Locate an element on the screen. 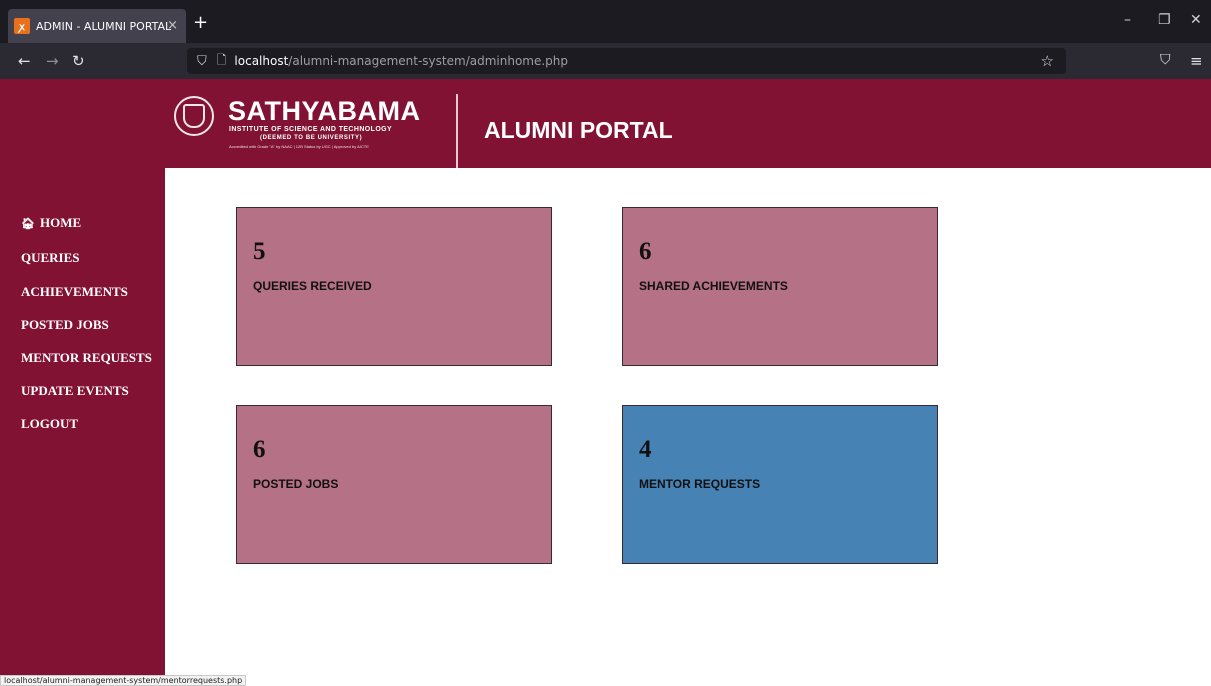 The height and width of the screenshot is (686, 1211). portal-title: ALUMNI PORTAL is located at coordinates (578, 130).